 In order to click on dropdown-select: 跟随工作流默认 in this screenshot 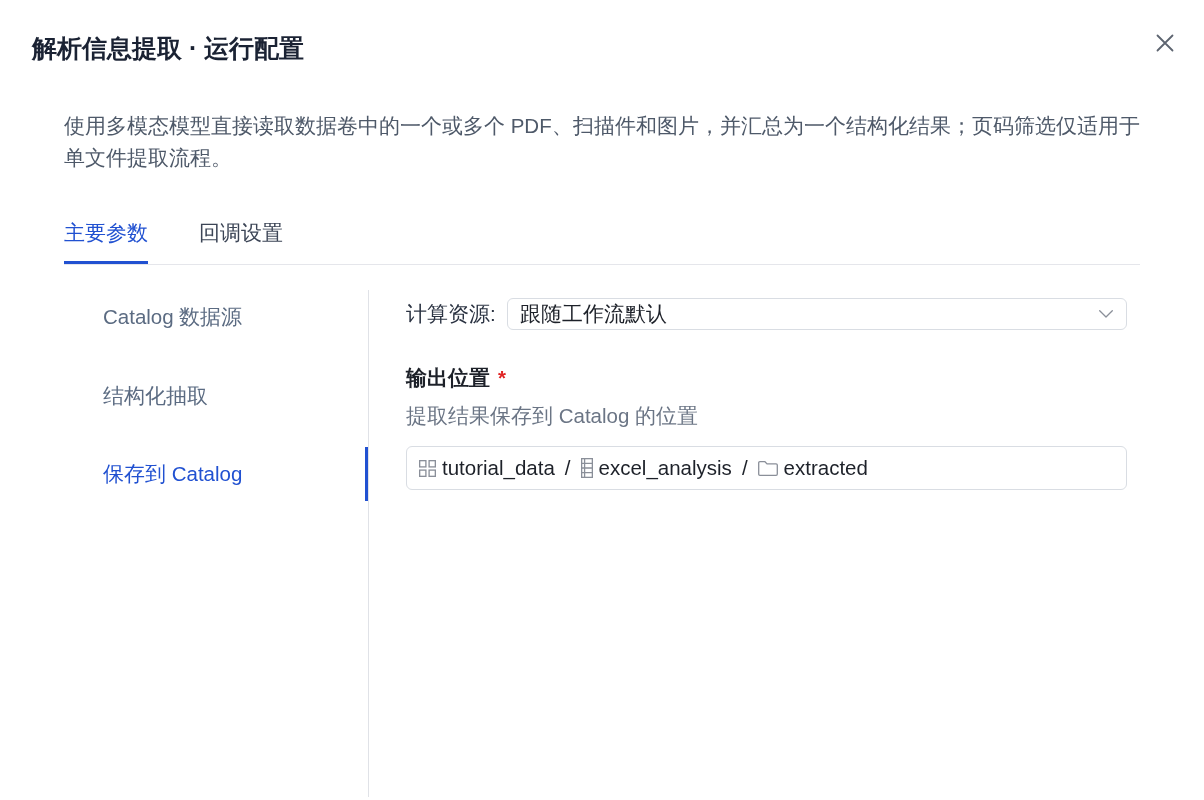, I will do `click(816, 314)`.